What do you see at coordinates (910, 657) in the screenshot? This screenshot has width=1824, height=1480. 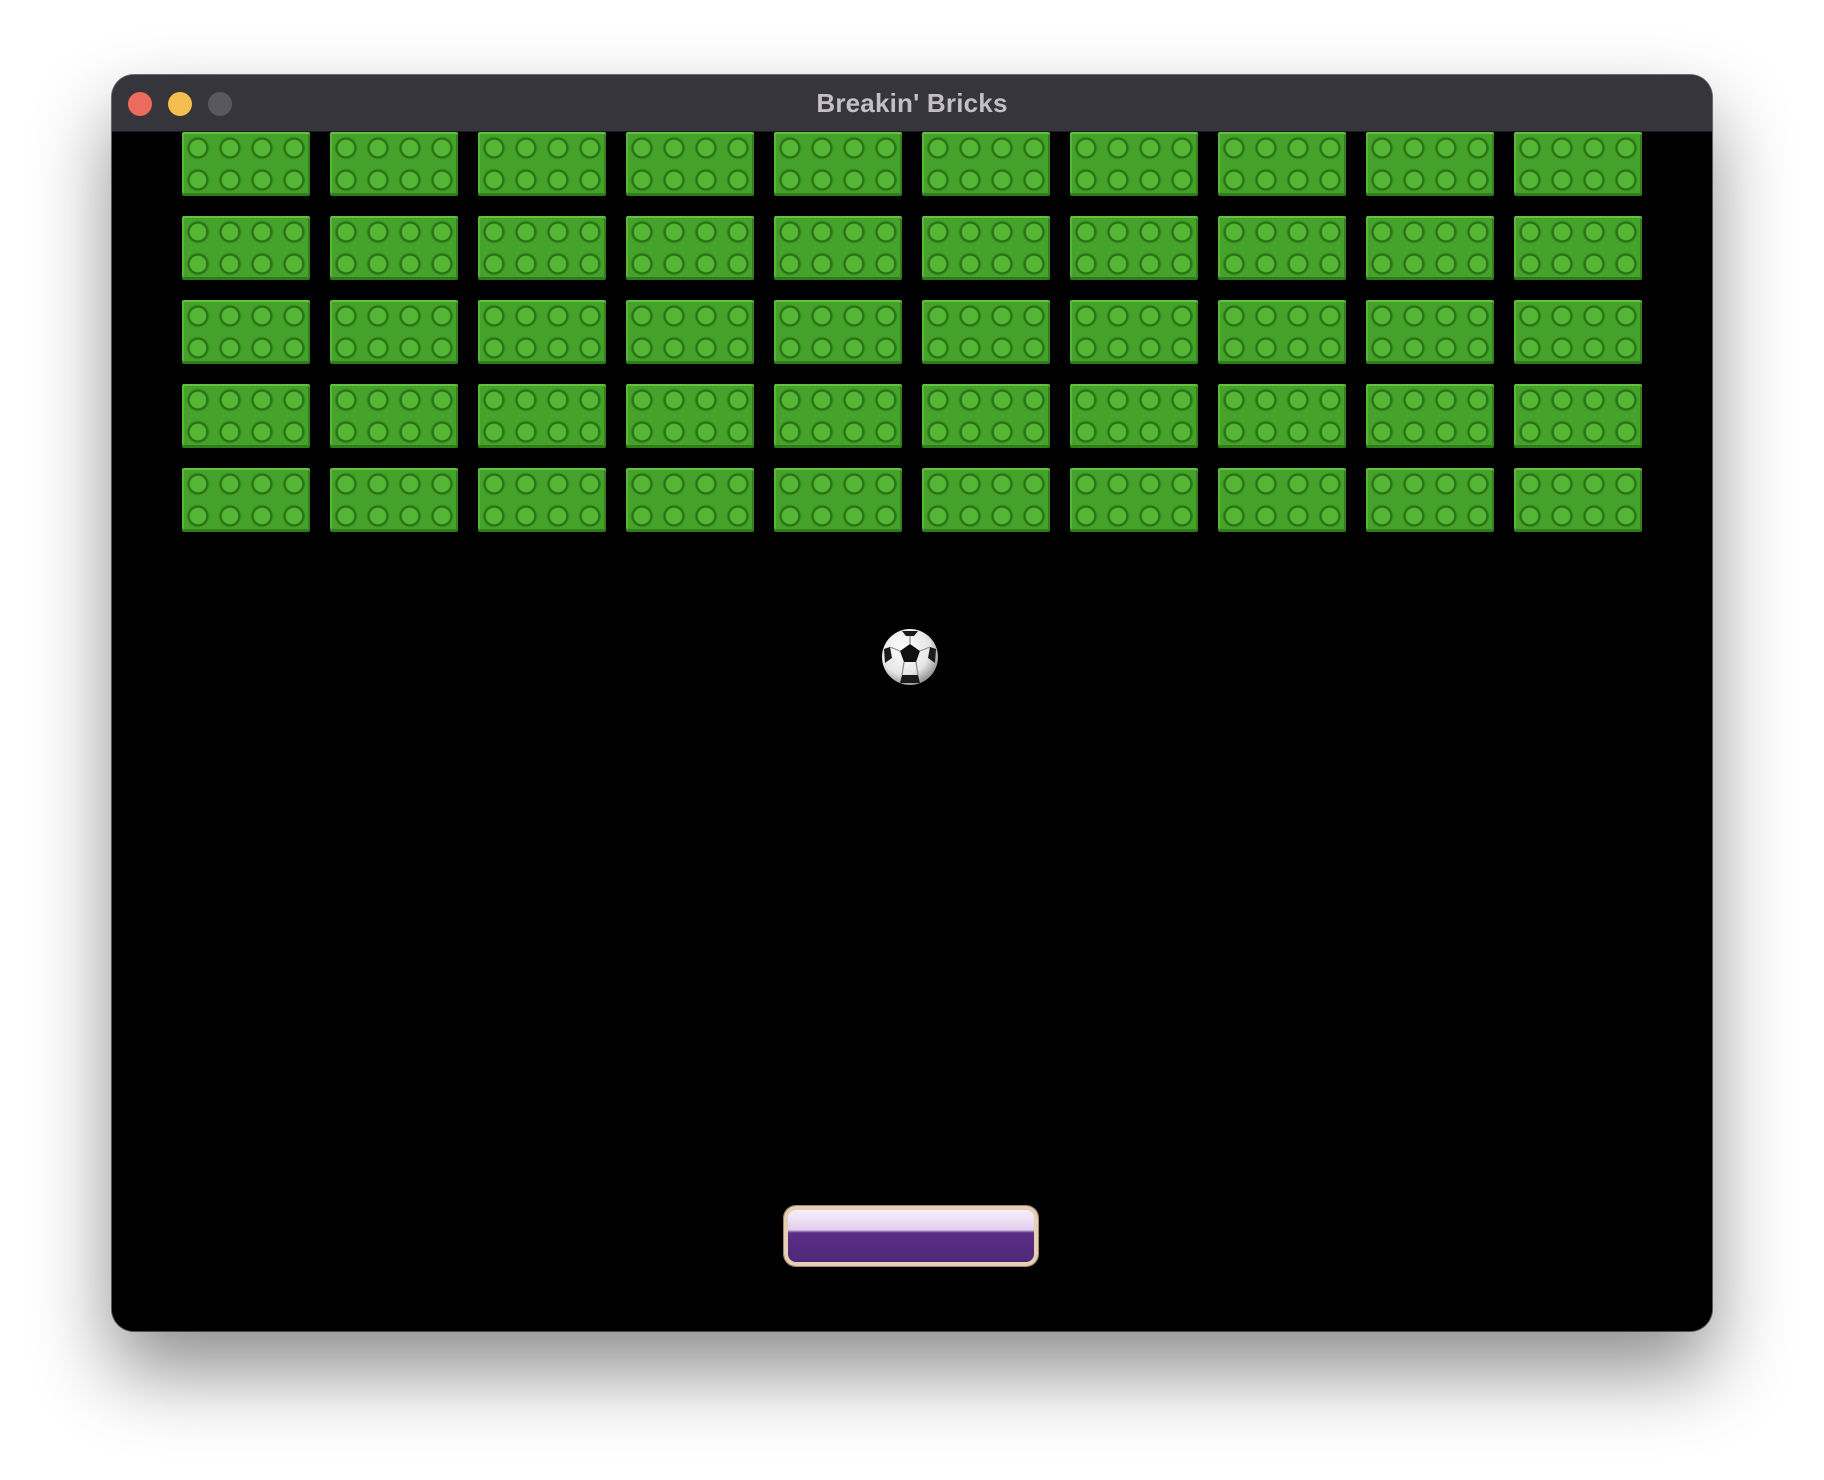 I see `soccer-ball-icon` at bounding box center [910, 657].